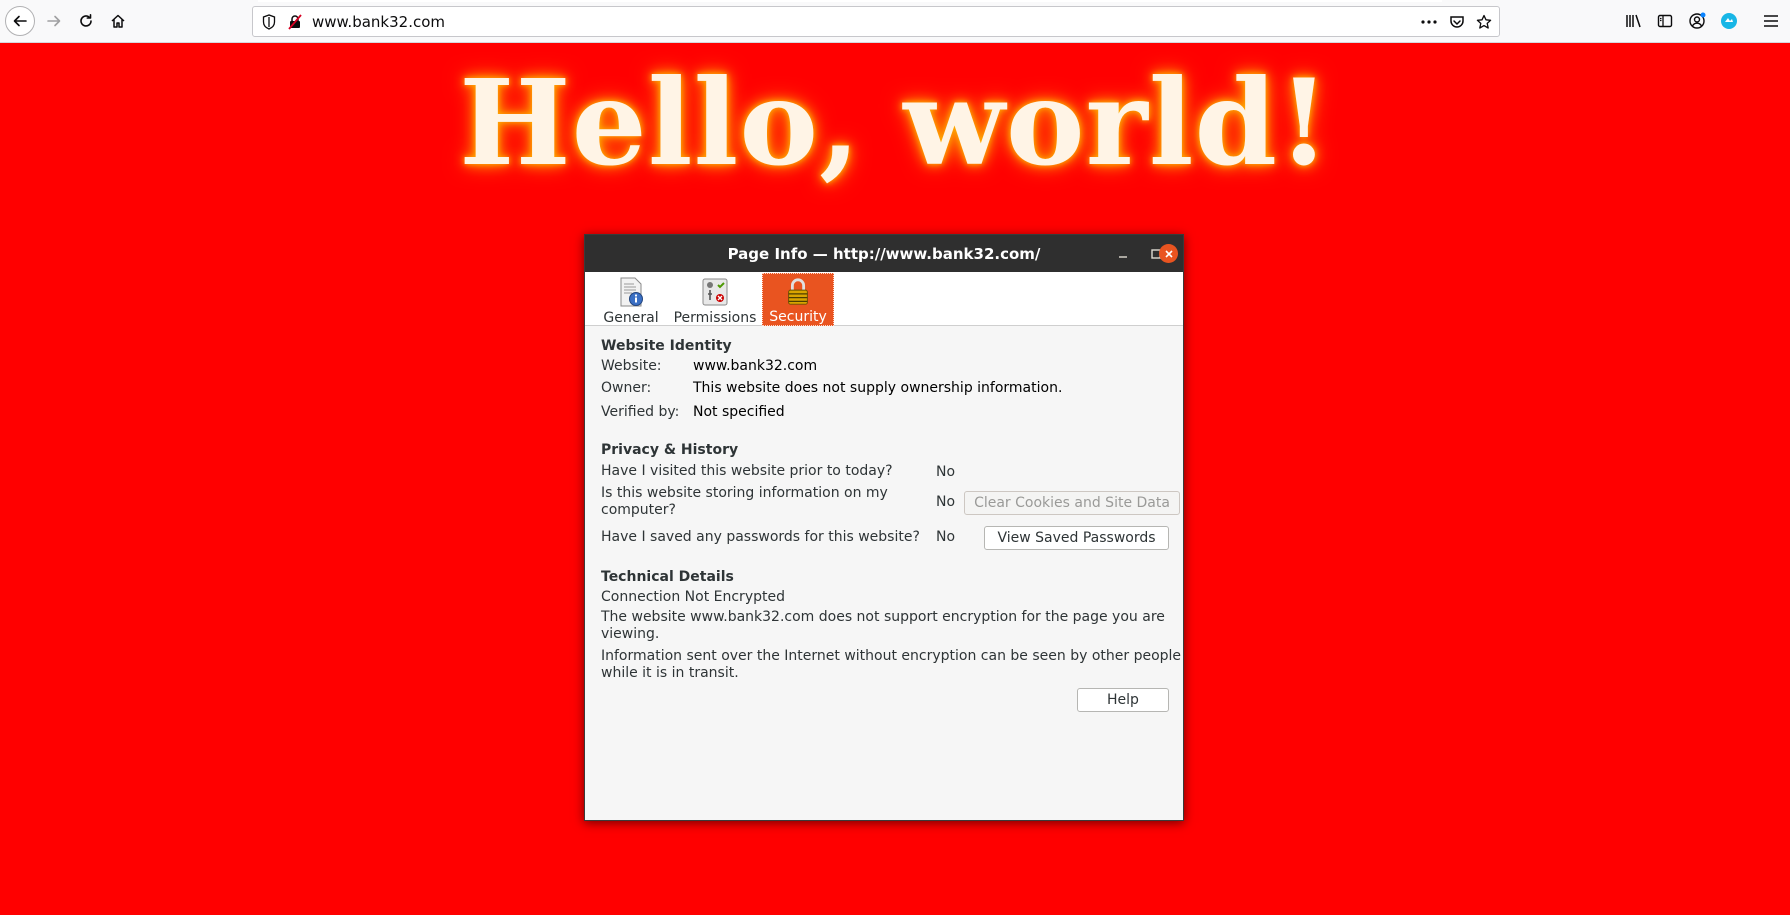 Image resolution: width=1790 pixels, height=915 pixels. Describe the element at coordinates (1634, 21) in the screenshot. I see `library-icon` at that location.